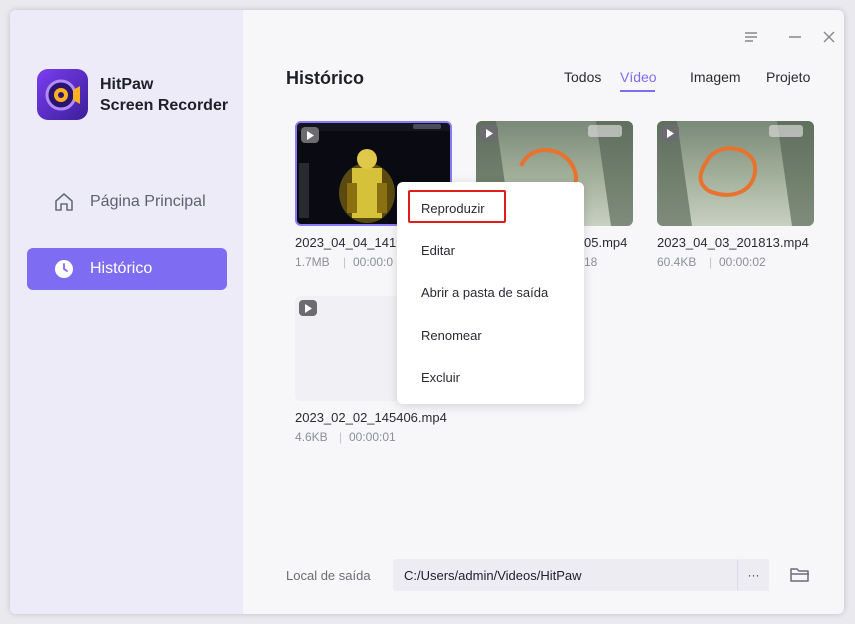 This screenshot has width=855, height=624. Describe the element at coordinates (325, 78) in the screenshot. I see `page-title: Histórico` at that location.